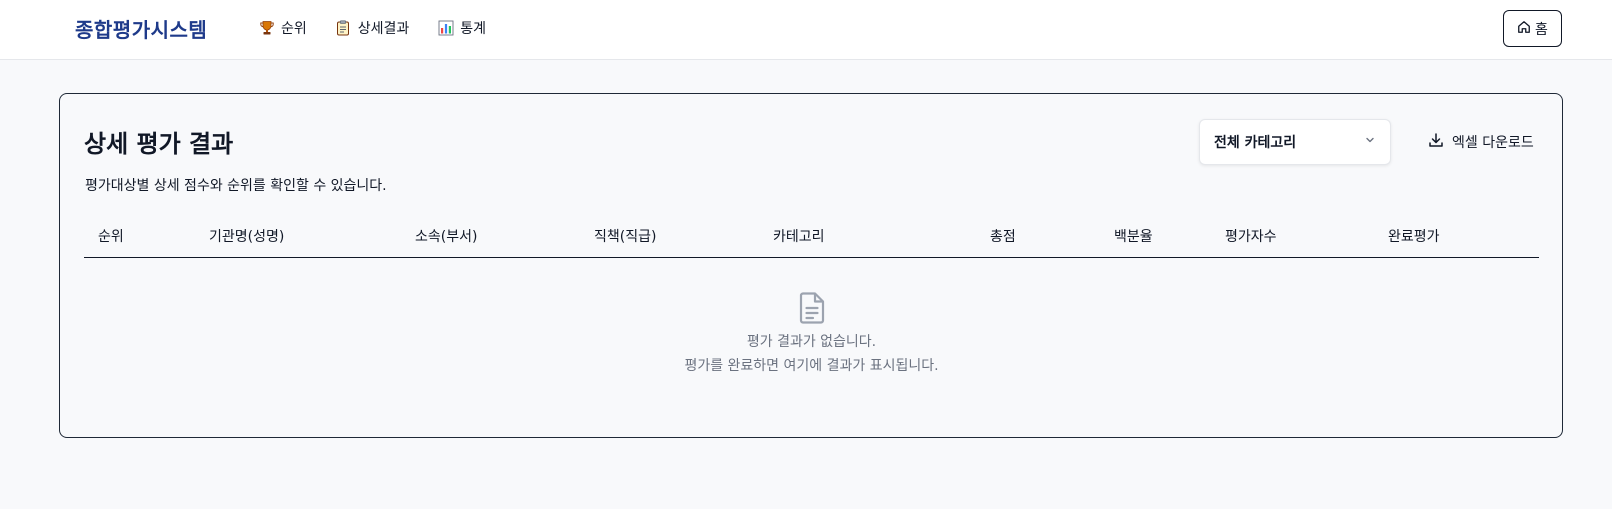 Image resolution: width=1612 pixels, height=509 pixels. What do you see at coordinates (812, 308) in the screenshot?
I see `document-icon` at bounding box center [812, 308].